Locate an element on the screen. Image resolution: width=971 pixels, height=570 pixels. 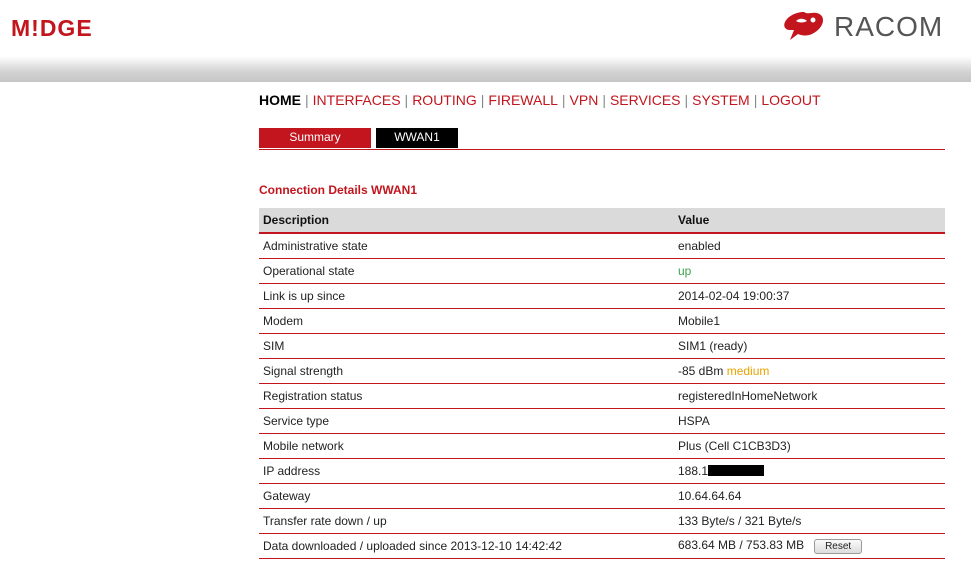
row-value: Mobile1 is located at coordinates (809, 321).